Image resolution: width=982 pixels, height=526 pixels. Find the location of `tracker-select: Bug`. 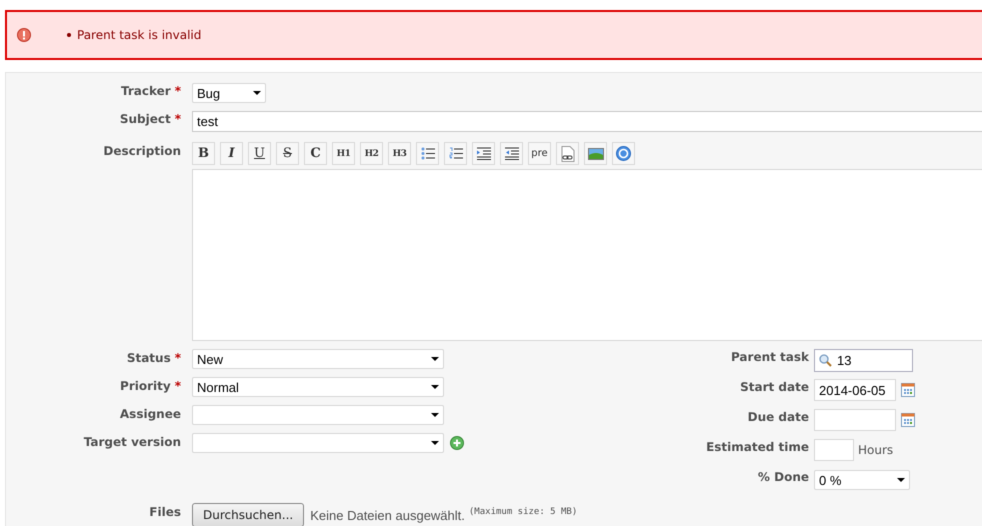

tracker-select: Bug is located at coordinates (229, 93).